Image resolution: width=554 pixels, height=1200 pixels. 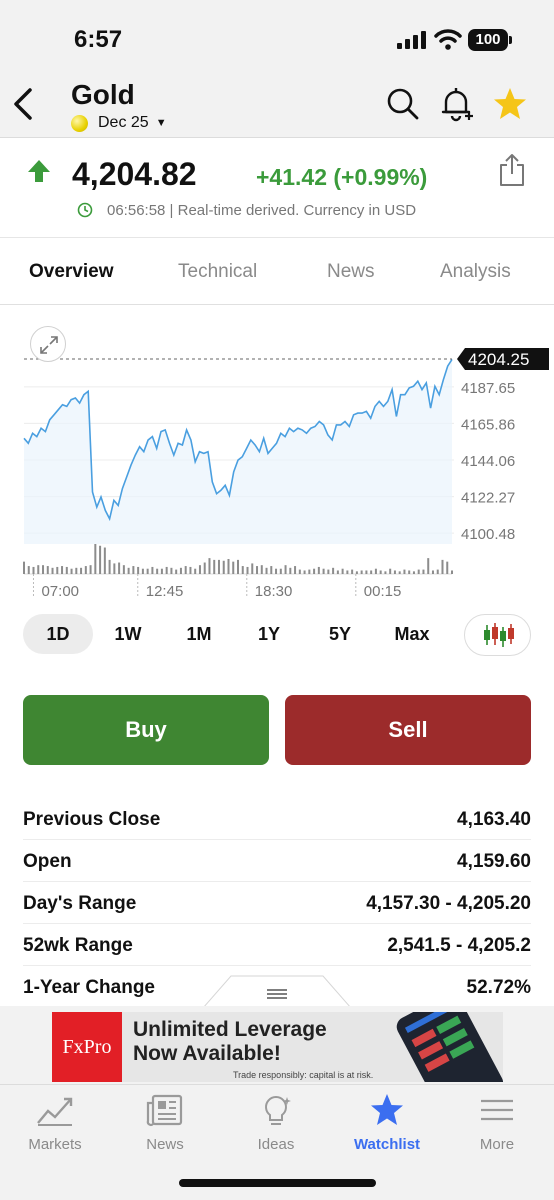 What do you see at coordinates (497, 1110) in the screenshot?
I see `menu-icon` at bounding box center [497, 1110].